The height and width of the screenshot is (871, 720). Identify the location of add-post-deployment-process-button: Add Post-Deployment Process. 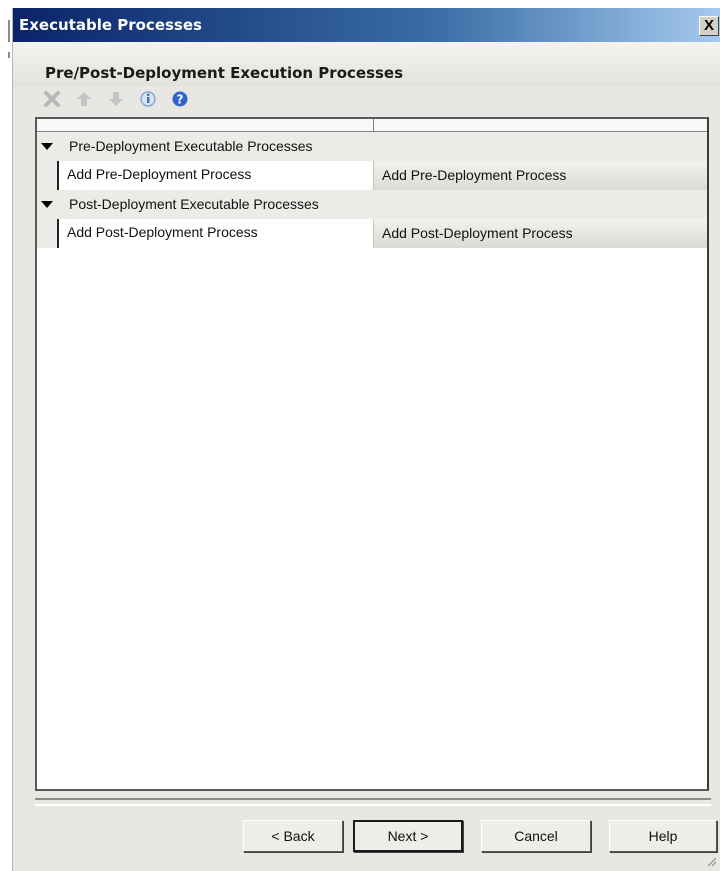
(540, 233).